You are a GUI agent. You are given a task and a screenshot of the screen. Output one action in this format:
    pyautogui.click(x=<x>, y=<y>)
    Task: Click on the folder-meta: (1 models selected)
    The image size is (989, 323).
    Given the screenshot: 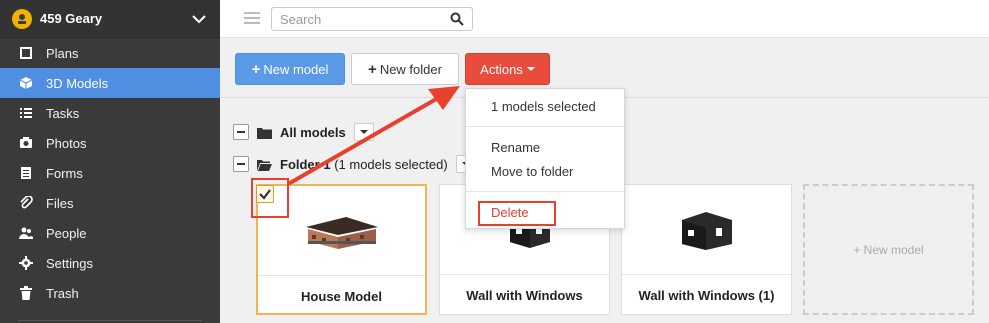 What is the action you would take?
    pyautogui.click(x=391, y=164)
    